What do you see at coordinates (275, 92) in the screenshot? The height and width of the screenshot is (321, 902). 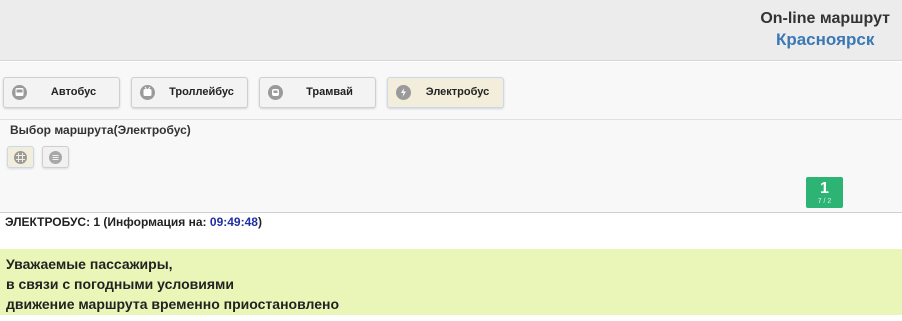 I see `tram-icon` at bounding box center [275, 92].